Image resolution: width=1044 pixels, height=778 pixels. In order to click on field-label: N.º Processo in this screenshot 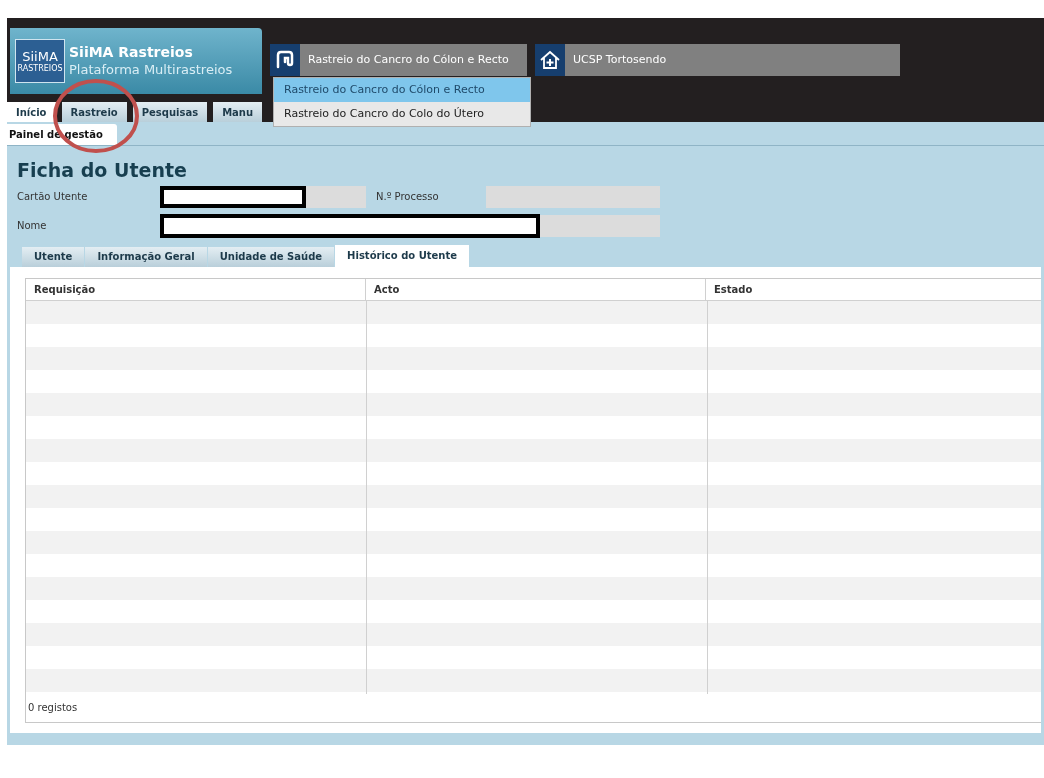, I will do `click(408, 197)`.